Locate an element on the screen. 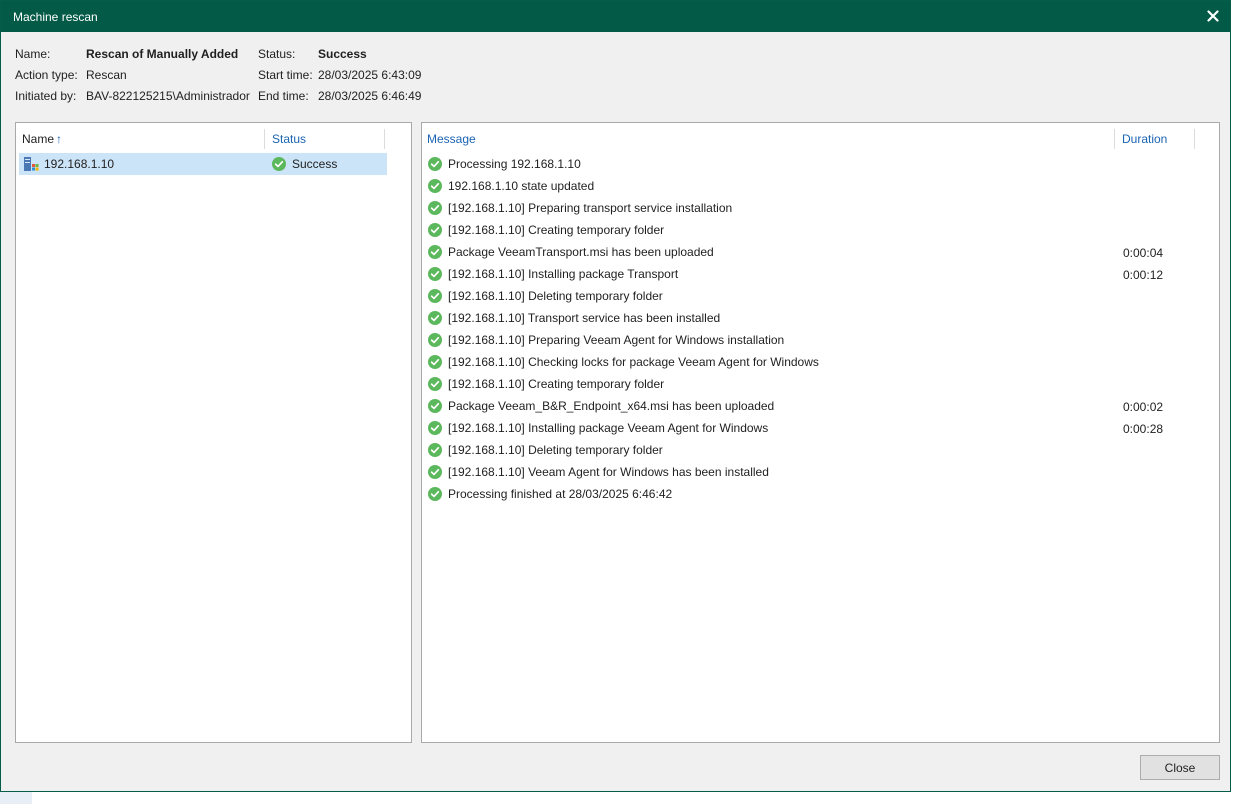 This screenshot has height=804, width=1240. machine-name: 192.168.1.10 is located at coordinates (79, 164).